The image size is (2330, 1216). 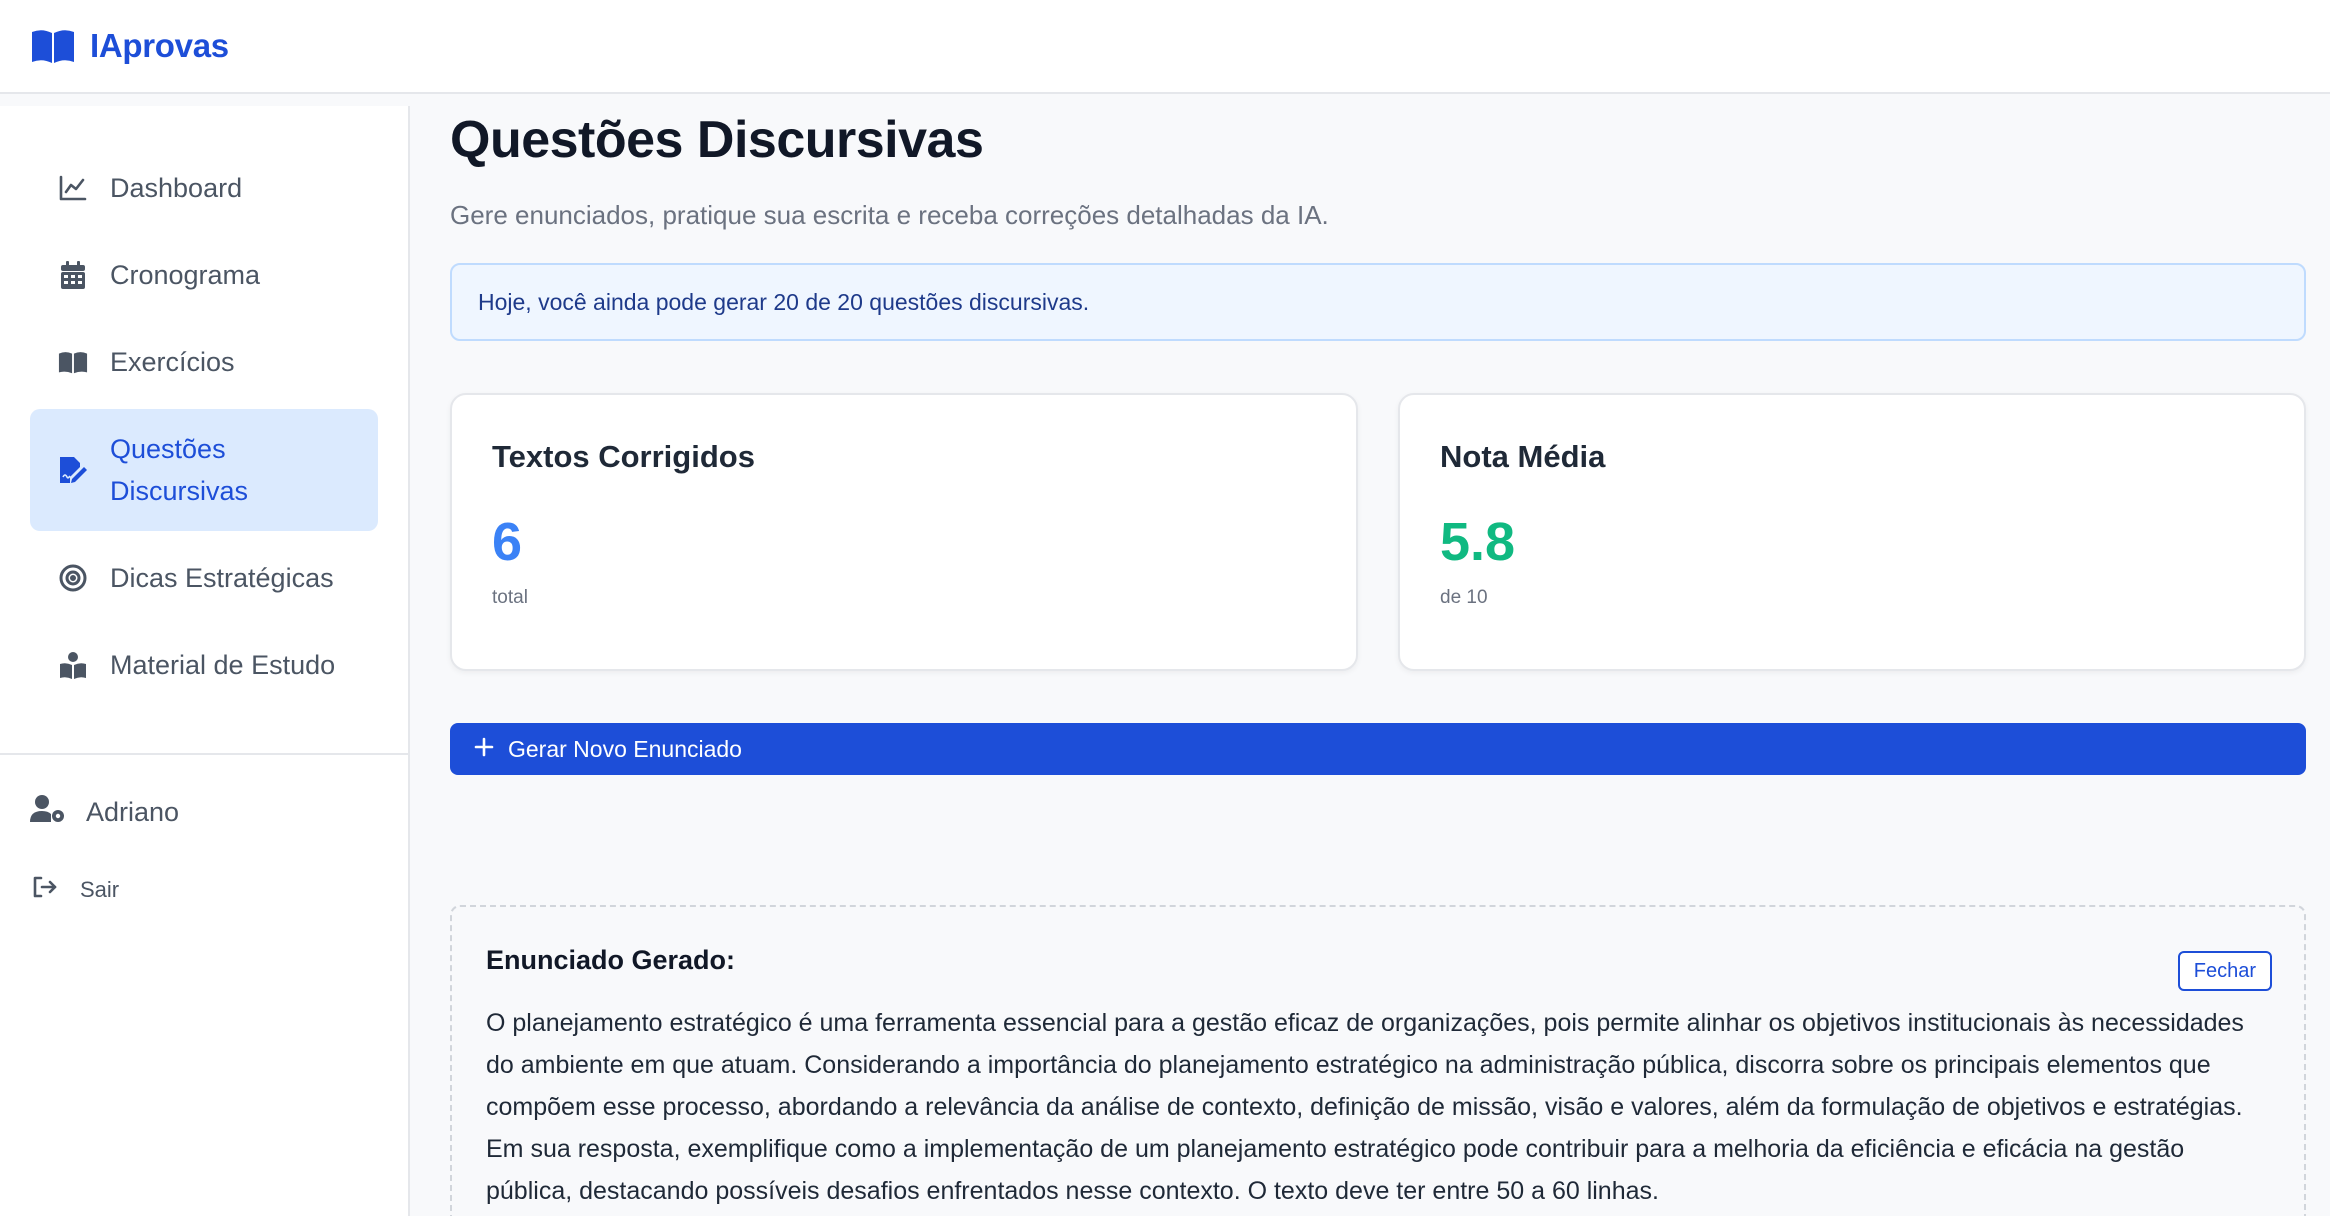 What do you see at coordinates (1852, 532) in the screenshot?
I see `stat-card-nota-media: Nota Média 5.8 de 10` at bounding box center [1852, 532].